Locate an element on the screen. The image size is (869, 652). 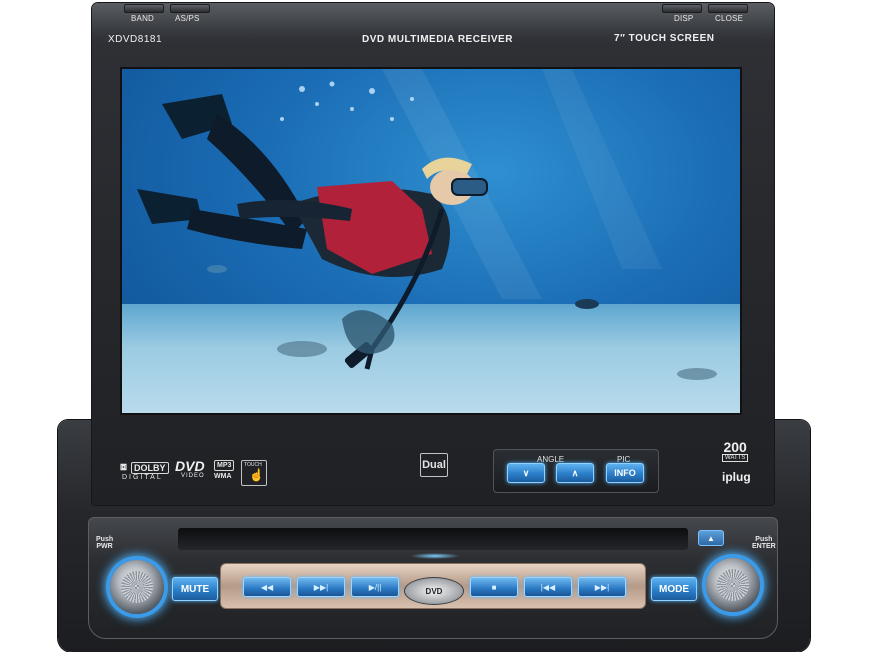
play-pause-icon: ▶/|| is located at coordinates (375, 587).